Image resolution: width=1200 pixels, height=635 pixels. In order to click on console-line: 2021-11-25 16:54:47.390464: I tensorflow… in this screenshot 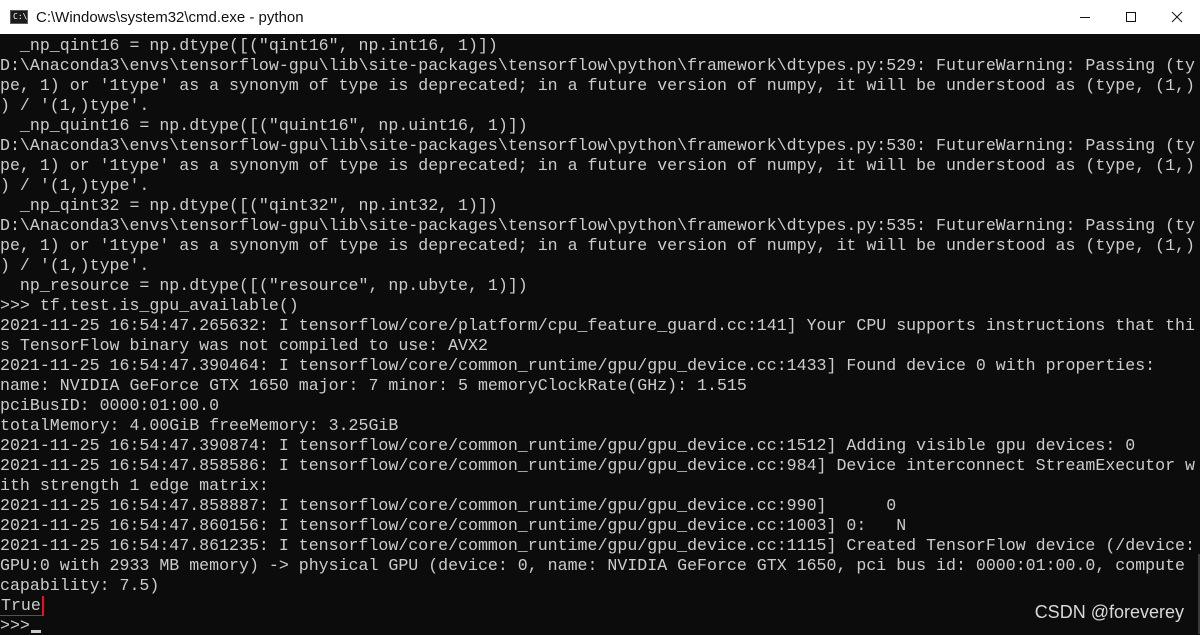, I will do `click(578, 365)`.